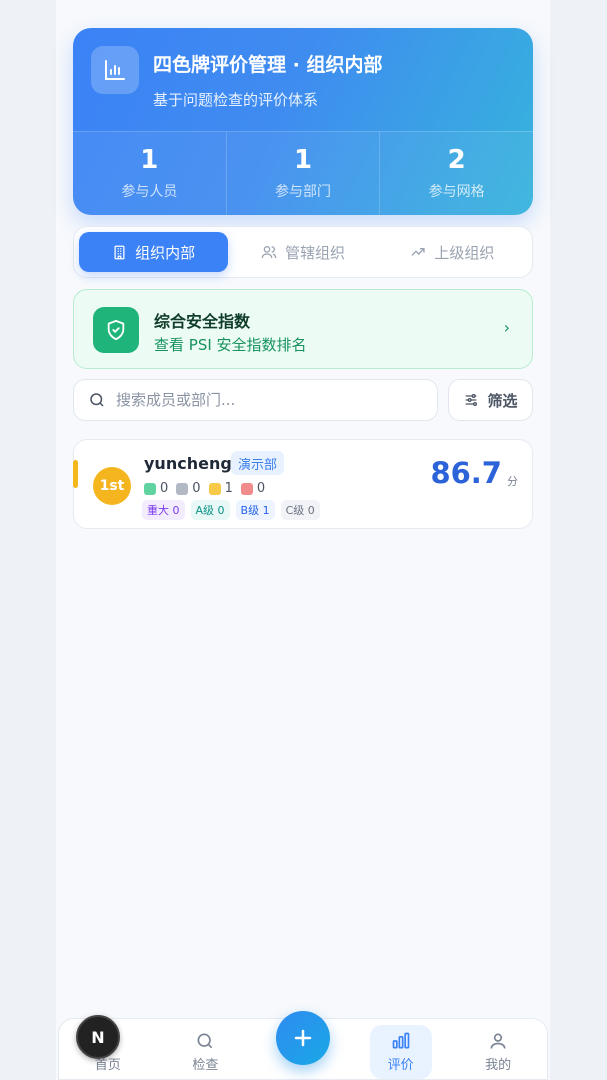  Describe the element at coordinates (188, 463) in the screenshot. I see `member-name: yuncheng` at that location.